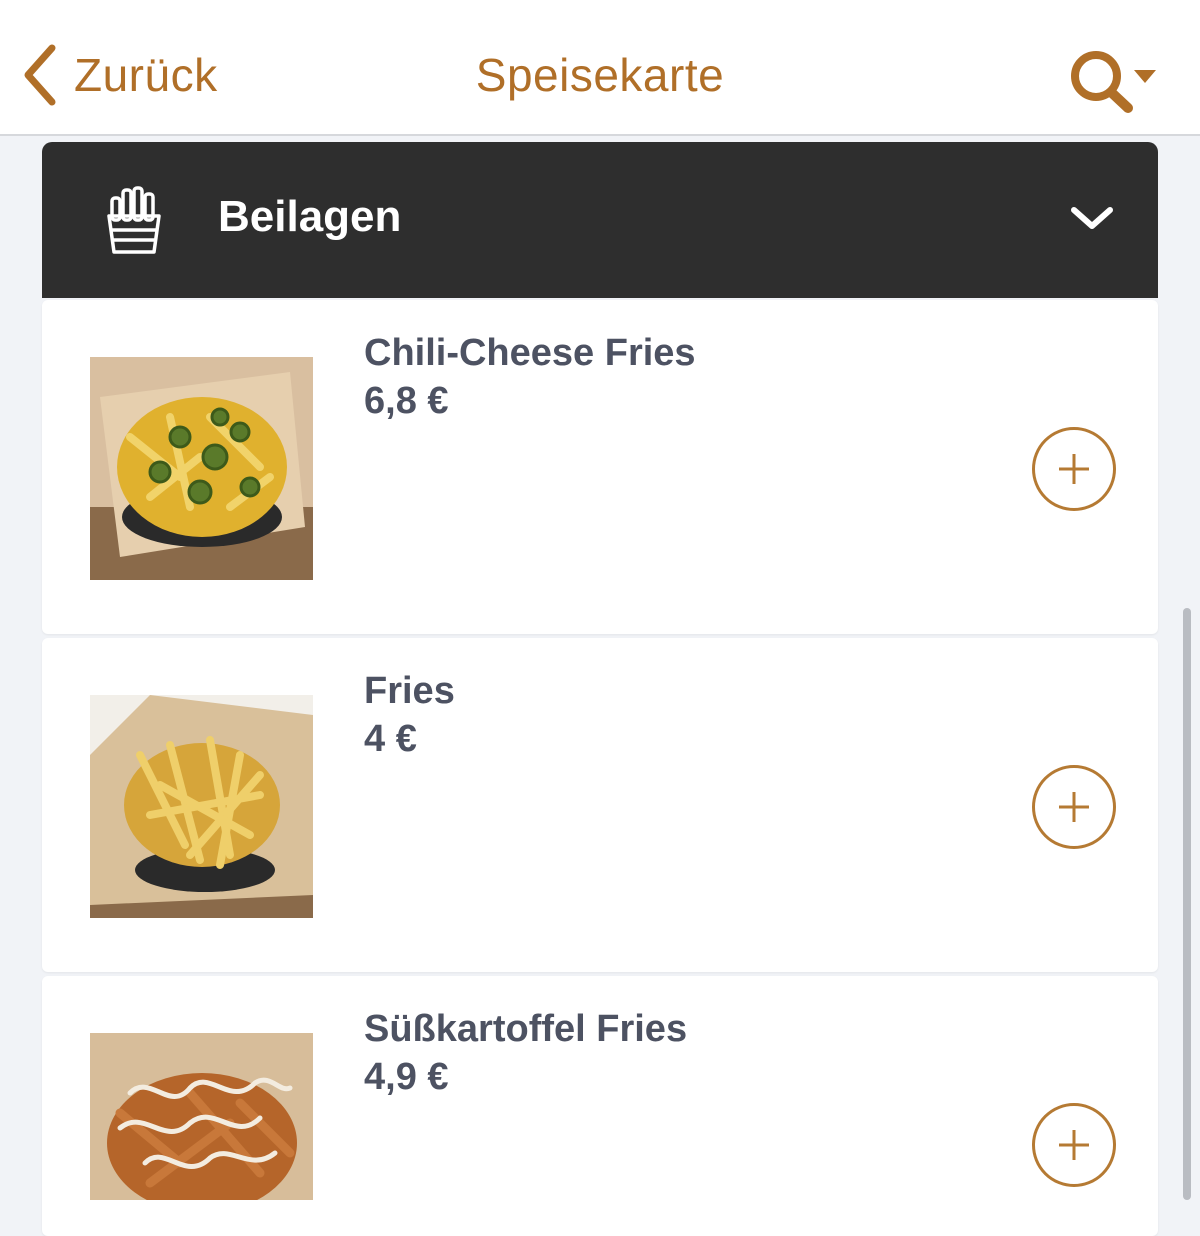 The height and width of the screenshot is (1236, 1200). I want to click on page-title: Speisekarte, so click(600, 75).